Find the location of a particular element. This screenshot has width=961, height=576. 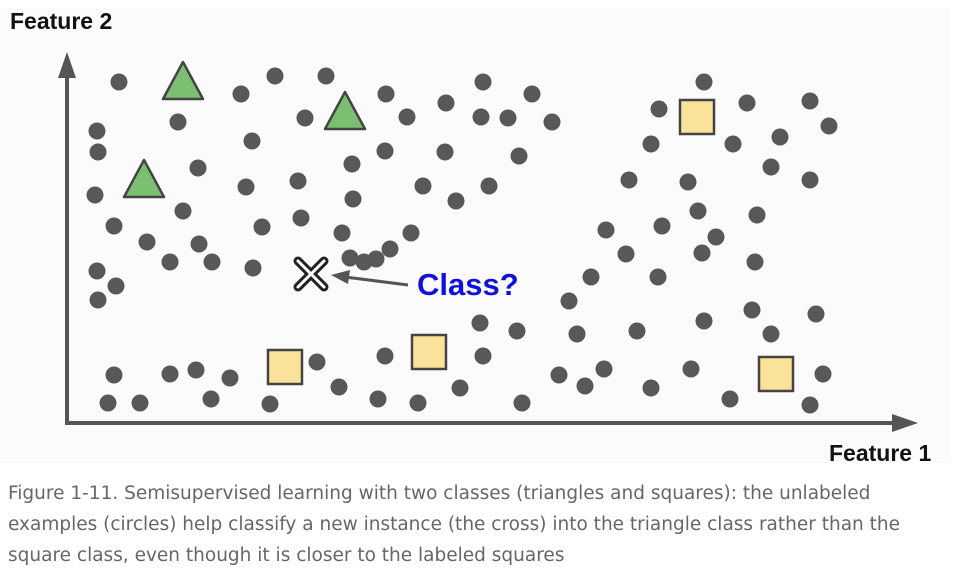

class-question-label: Class? is located at coordinates (468, 284).